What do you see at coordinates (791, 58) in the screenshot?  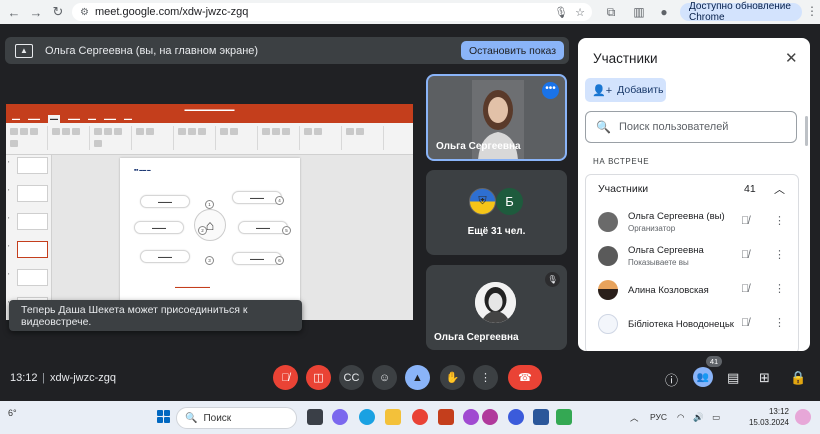 I see `close-icon: ✕` at bounding box center [791, 58].